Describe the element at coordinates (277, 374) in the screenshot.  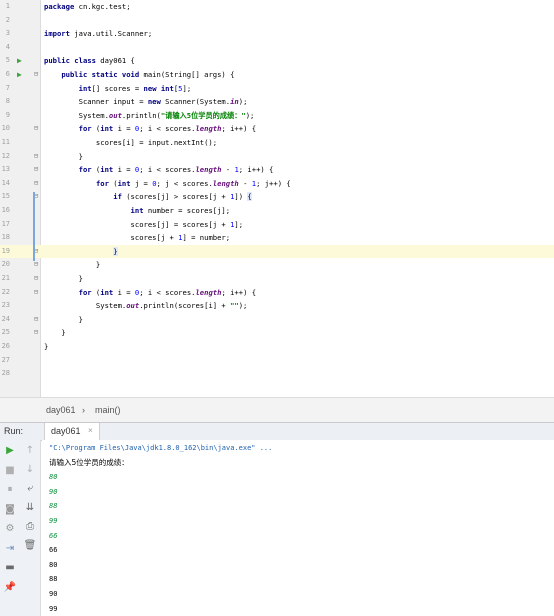
I see `code-line: 28` at that location.